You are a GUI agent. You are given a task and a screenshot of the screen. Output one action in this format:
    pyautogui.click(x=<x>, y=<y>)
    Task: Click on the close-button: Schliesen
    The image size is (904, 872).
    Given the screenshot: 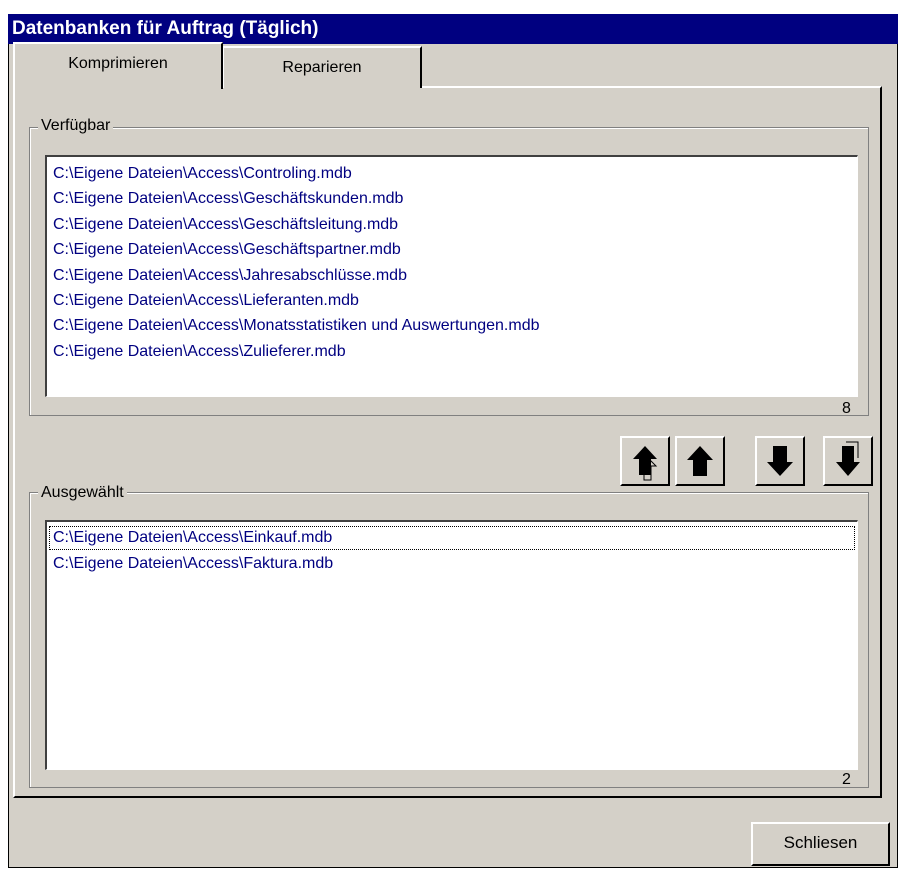 What is the action you would take?
    pyautogui.click(x=820, y=844)
    